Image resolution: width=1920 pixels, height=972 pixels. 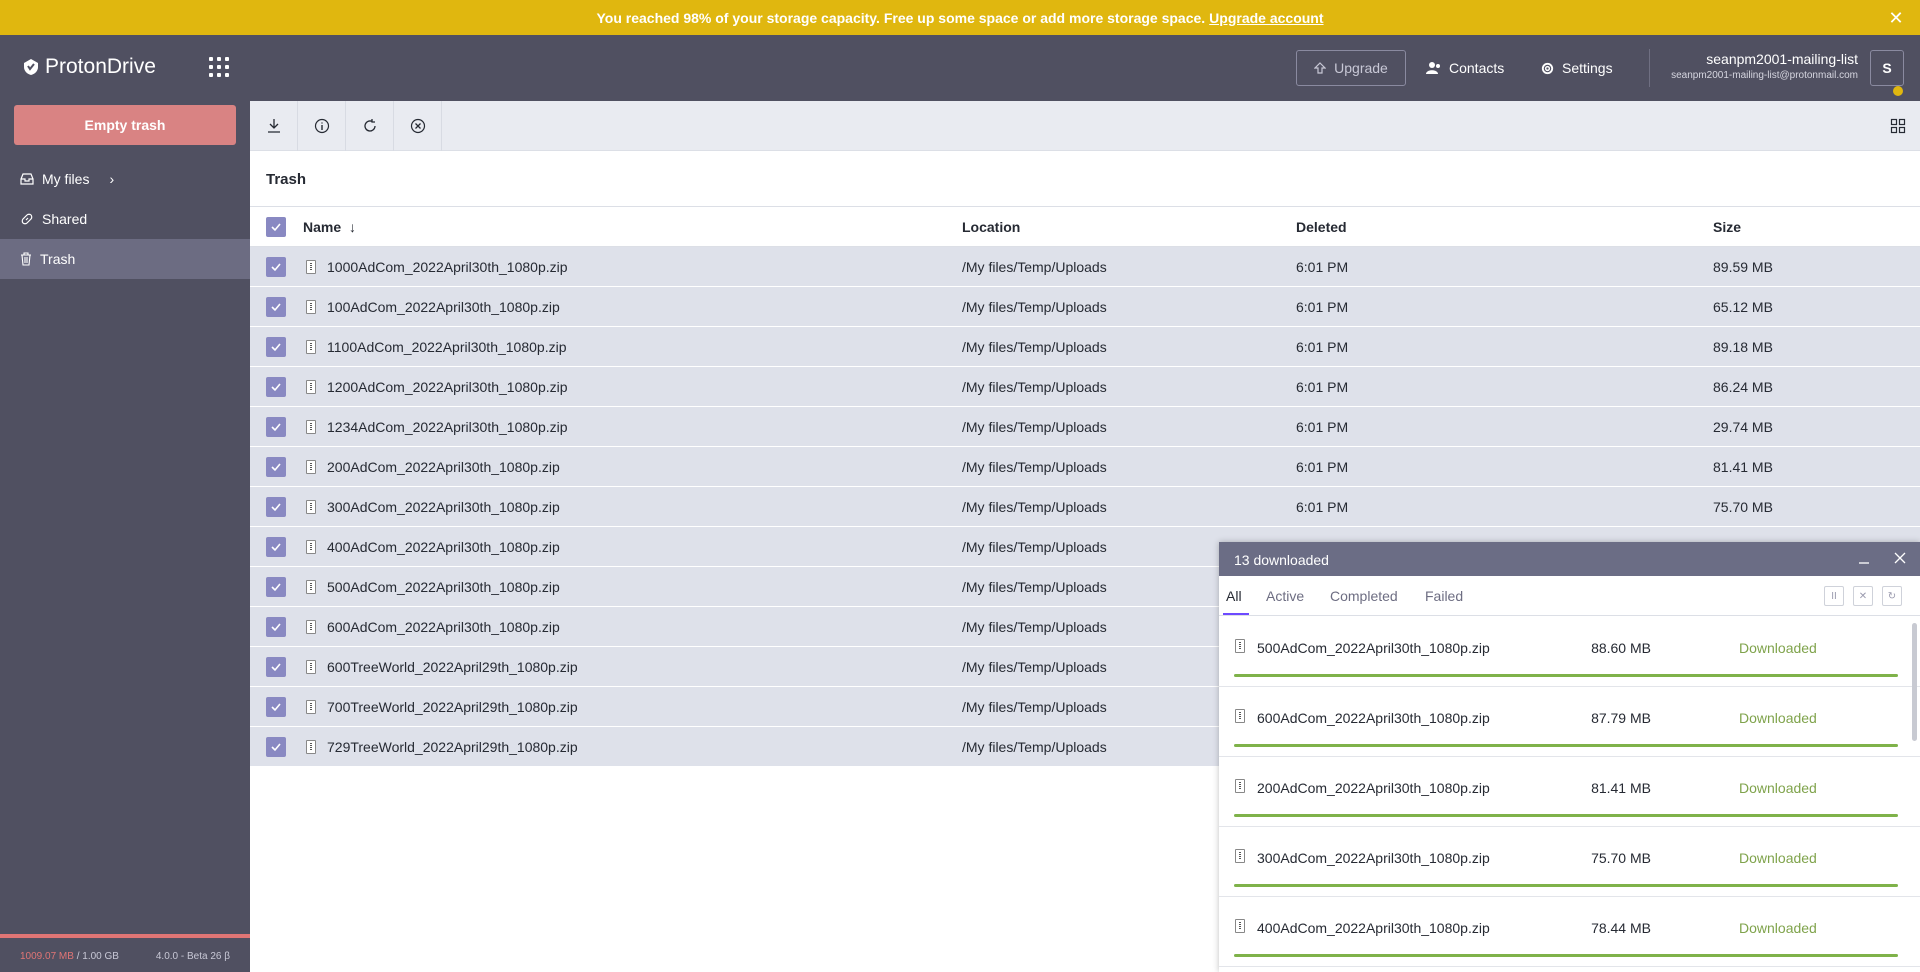 I want to click on cancel-all-icon: ✕, so click(x=1863, y=596).